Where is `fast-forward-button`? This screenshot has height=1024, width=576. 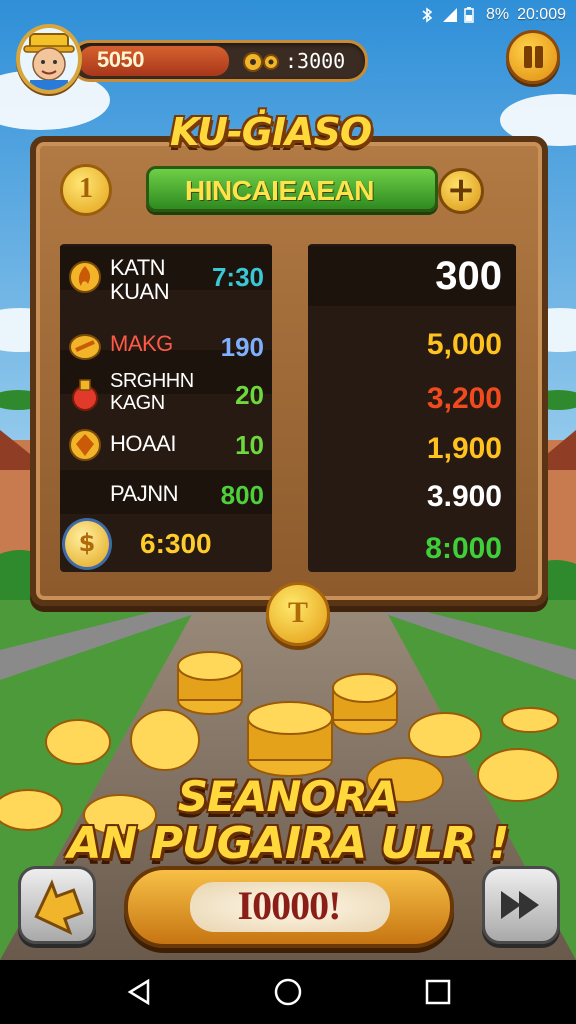
fast-forward-button is located at coordinates (521, 905).